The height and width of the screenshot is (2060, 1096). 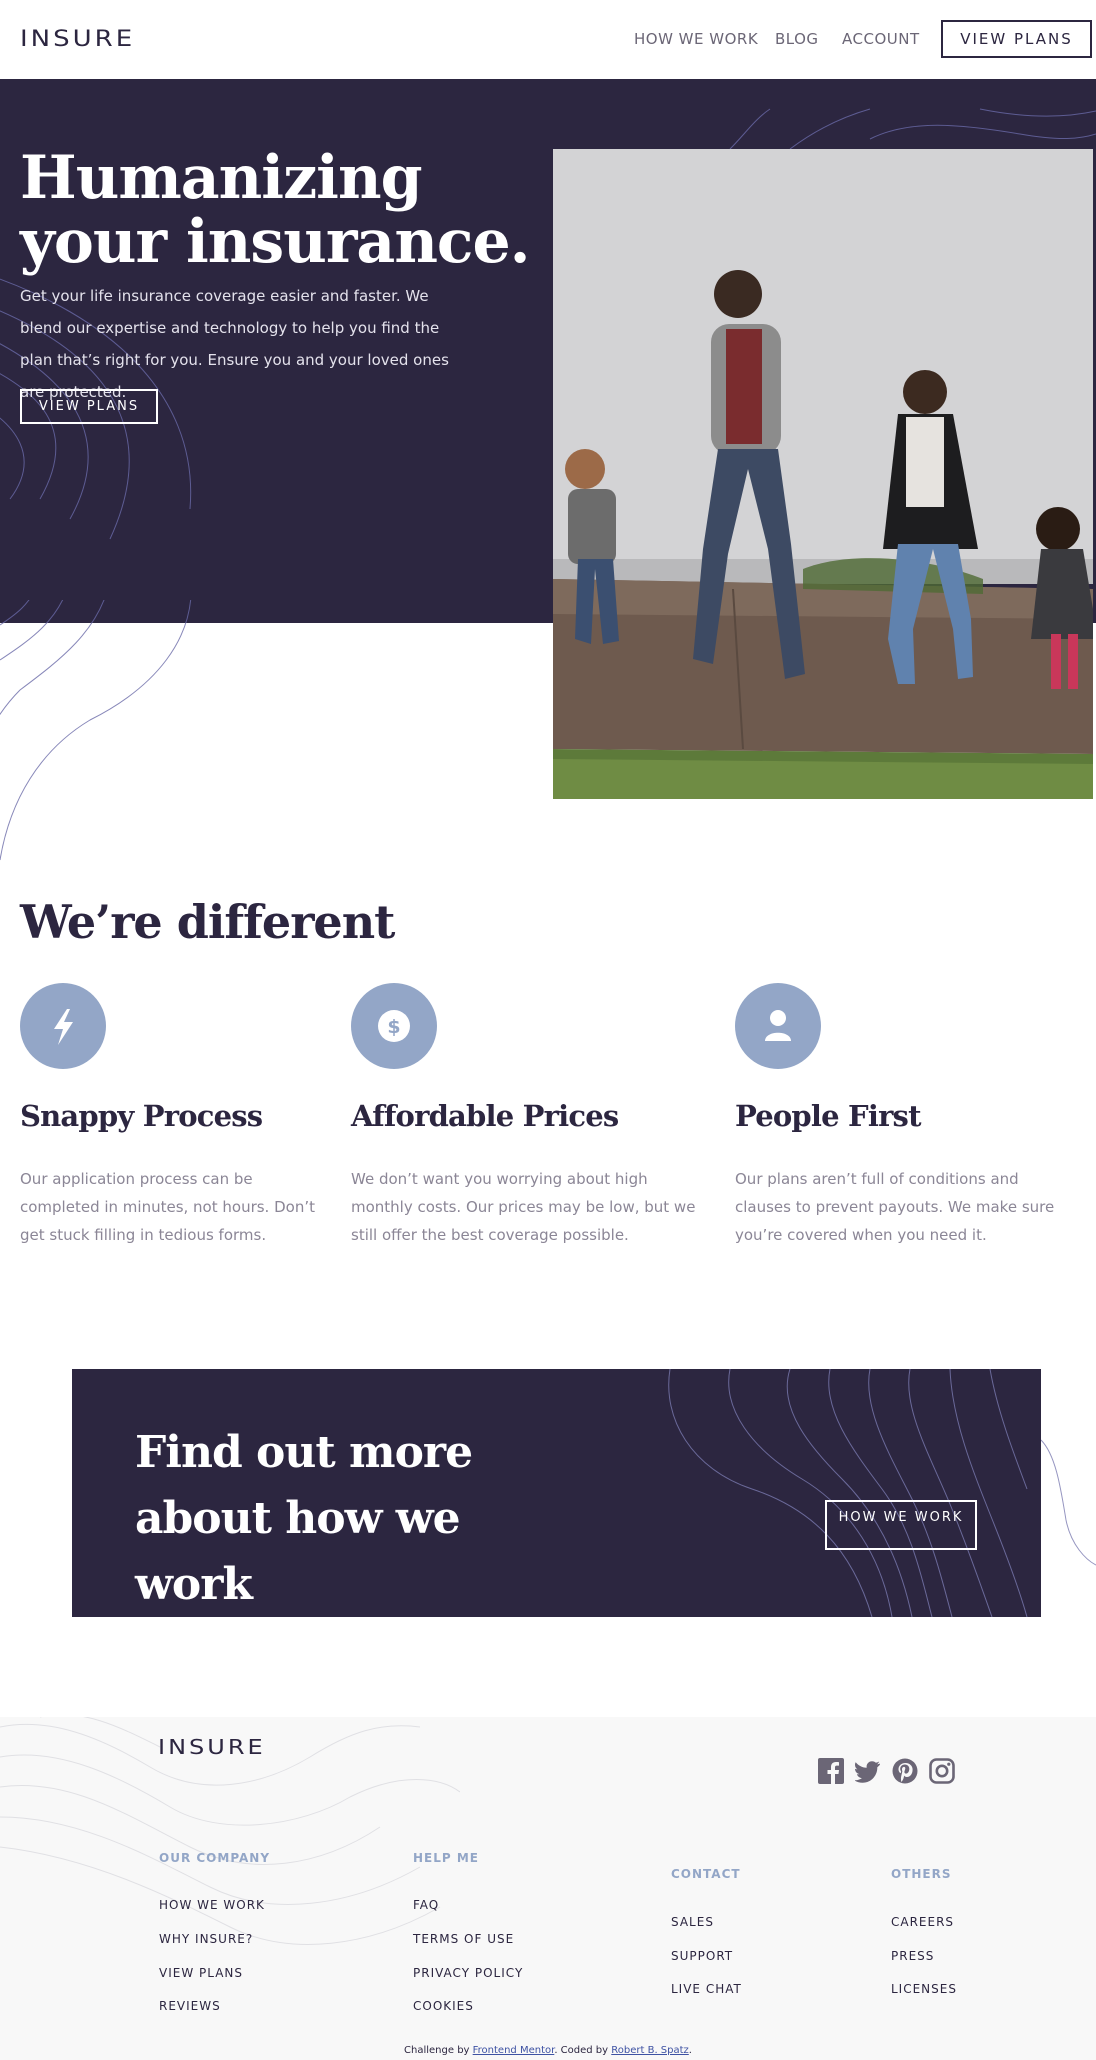 What do you see at coordinates (912, 1956) in the screenshot?
I see `footer-link: PRESS` at bounding box center [912, 1956].